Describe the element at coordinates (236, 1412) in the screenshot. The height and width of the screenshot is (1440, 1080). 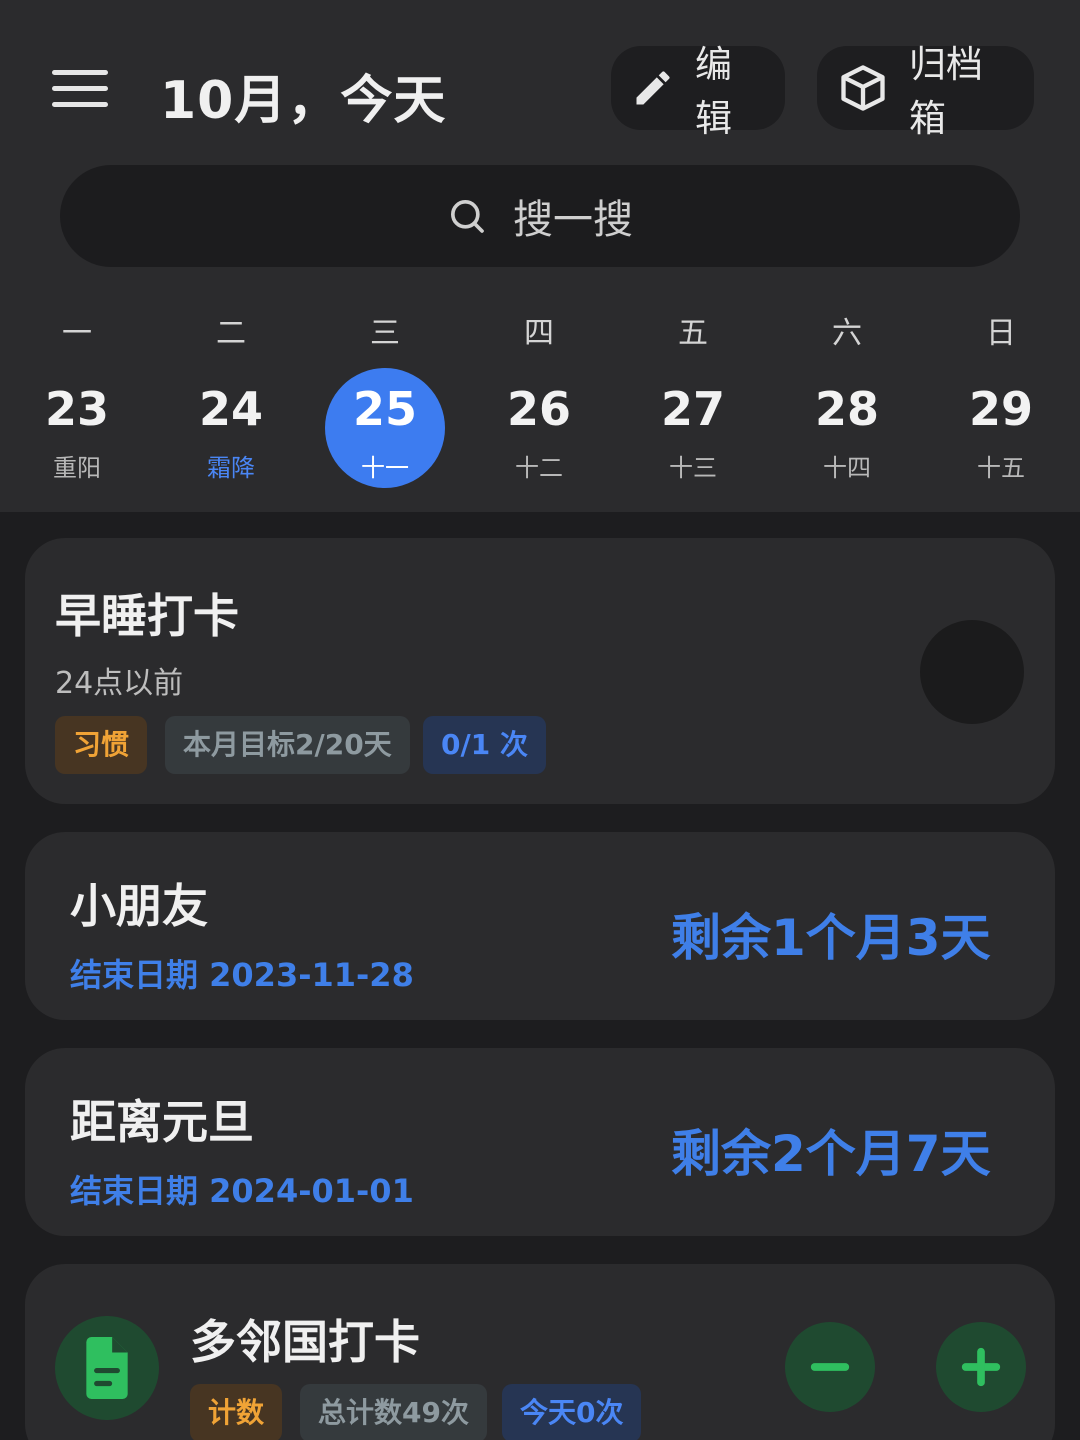
I see `tag-counter: 计数` at that location.